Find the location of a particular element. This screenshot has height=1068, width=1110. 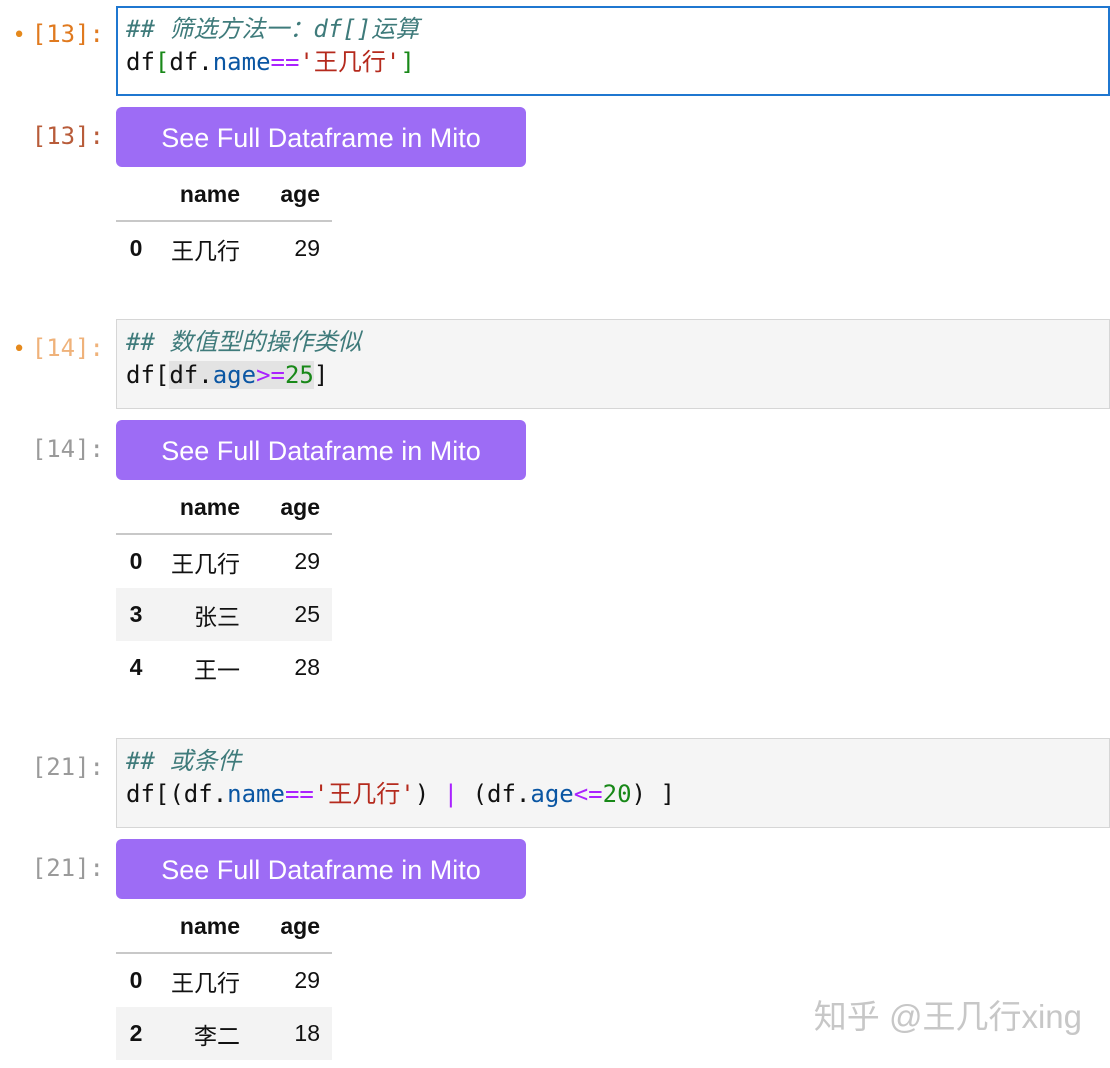

cell-name: 张三 is located at coordinates (217, 616).